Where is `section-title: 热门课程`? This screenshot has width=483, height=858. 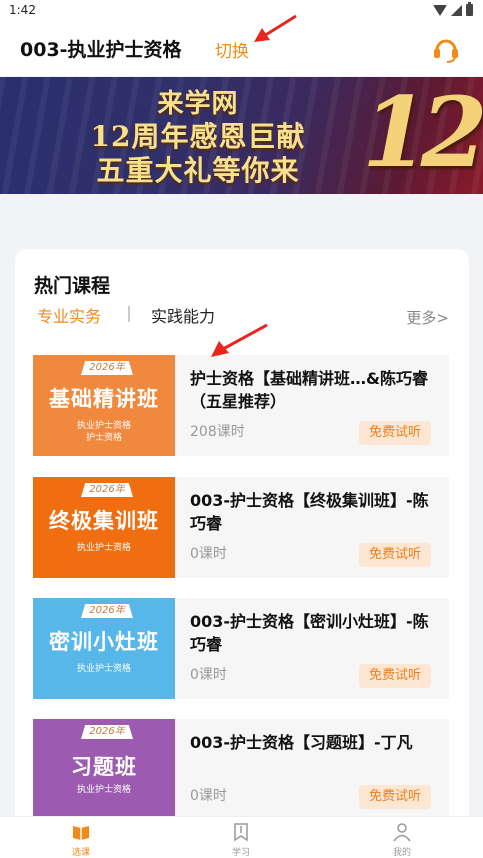 section-title: 热门课程 is located at coordinates (72, 286).